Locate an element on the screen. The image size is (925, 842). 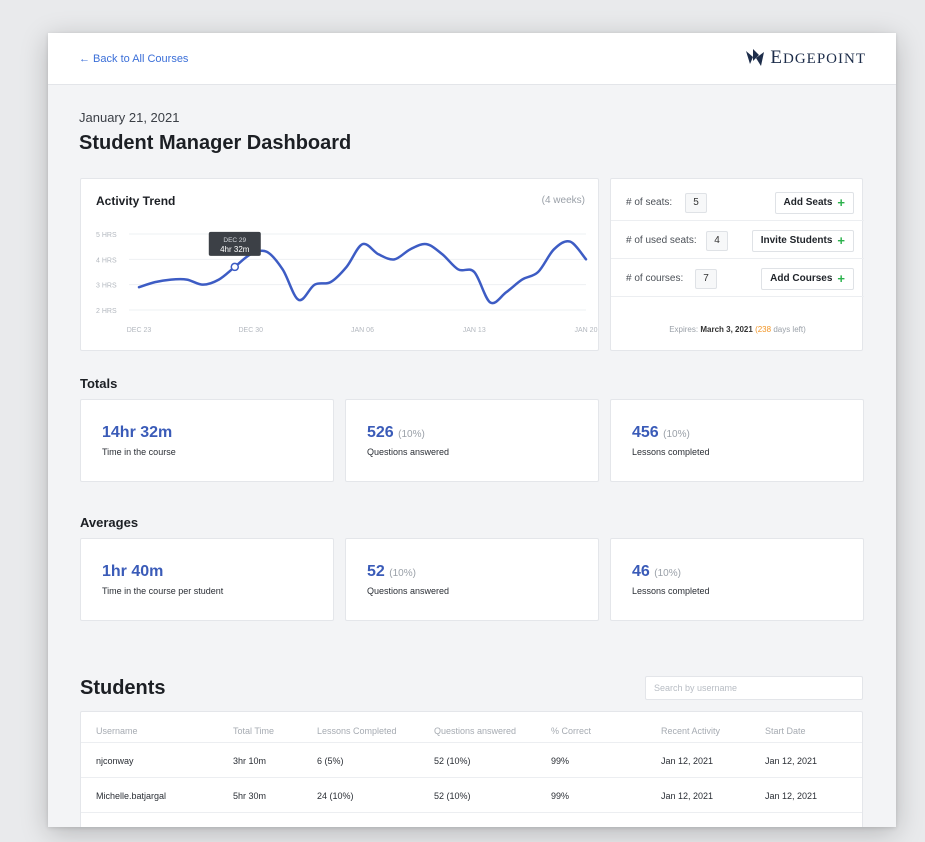
expires-text: Expires: March 3, 2021 (238 days left) is located at coordinates (737, 329).